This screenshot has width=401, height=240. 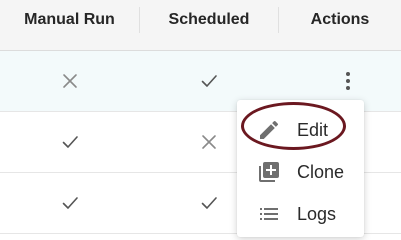 I want to click on menu-item-clone: Clone, so click(x=300, y=172).